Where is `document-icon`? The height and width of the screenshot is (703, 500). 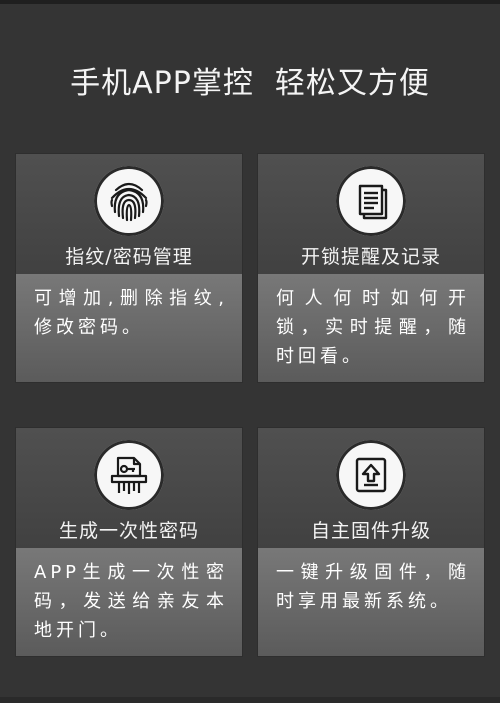 document-icon is located at coordinates (371, 201).